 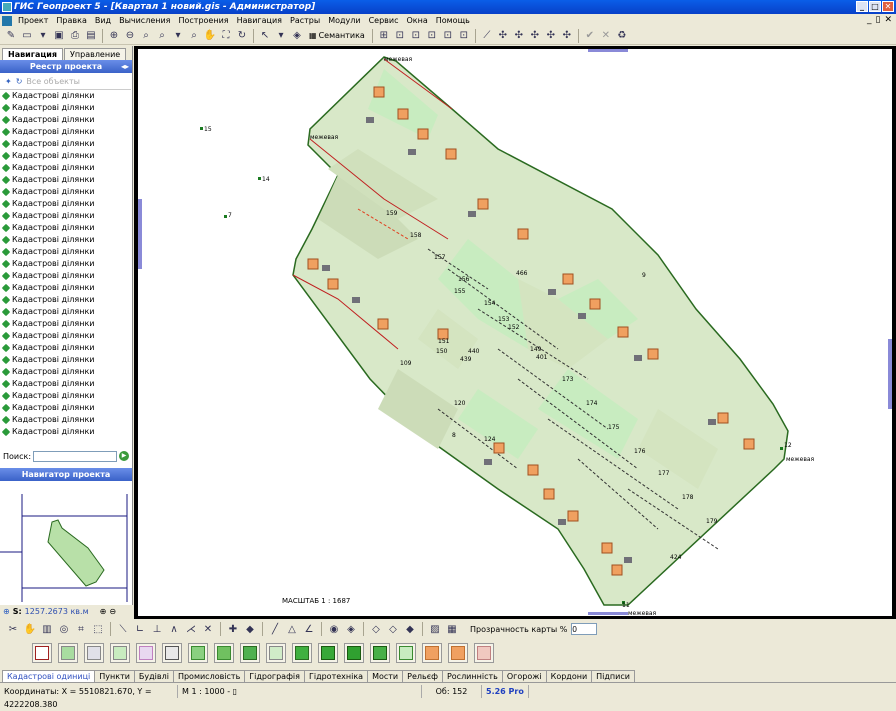 What do you see at coordinates (210, 36) in the screenshot?
I see `pan-hand-icon: ✋` at bounding box center [210, 36].